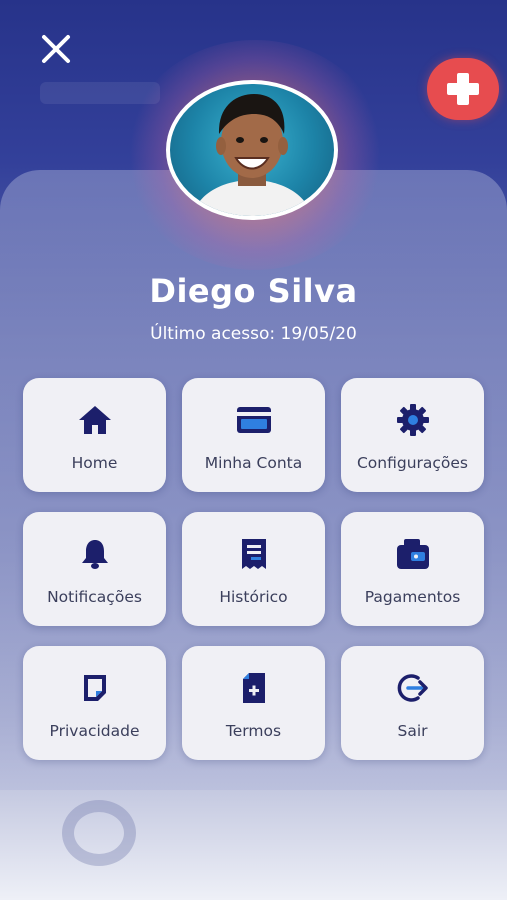 The height and width of the screenshot is (900, 507). What do you see at coordinates (412, 554) in the screenshot?
I see `wallet-icon` at bounding box center [412, 554].